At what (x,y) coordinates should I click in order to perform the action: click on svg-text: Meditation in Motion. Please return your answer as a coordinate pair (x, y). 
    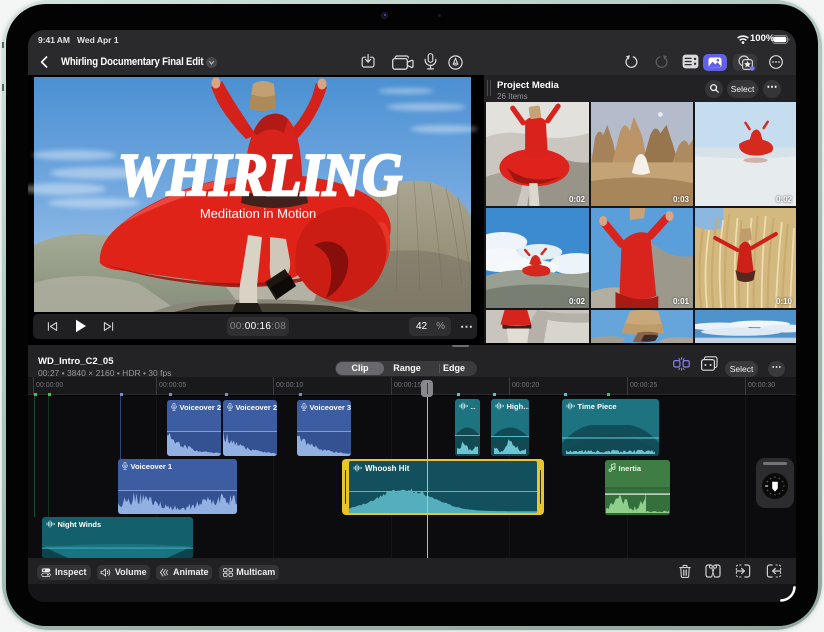
    Looking at the image, I should click on (258, 213).